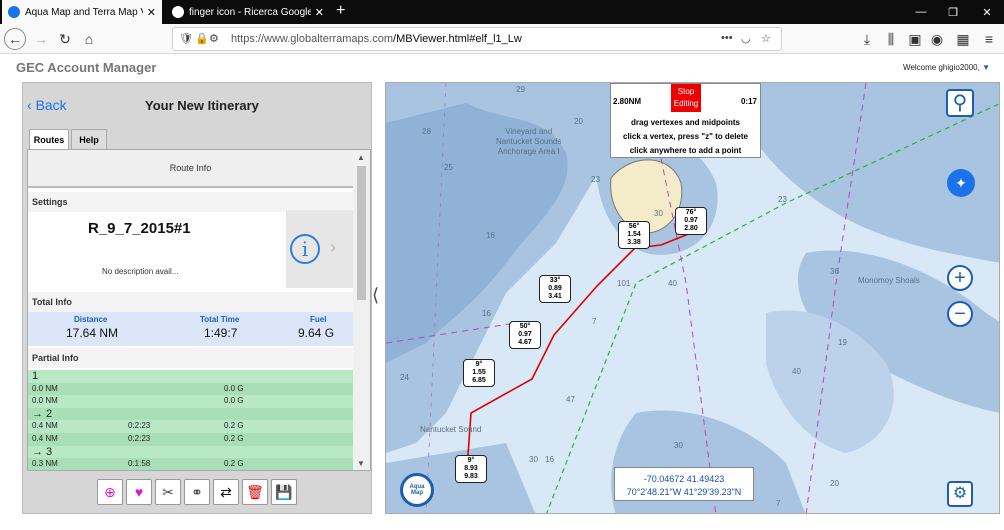 The height and width of the screenshot is (530, 1004). What do you see at coordinates (624, 283) in the screenshot?
I see `depth-sounding: 101` at bounding box center [624, 283].